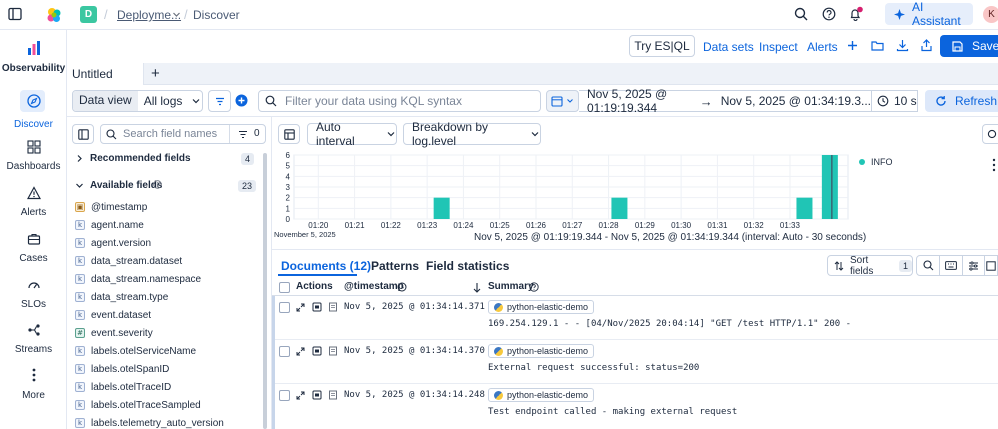  I want to click on field-item: k labels.otelTraceID, so click(123, 387).